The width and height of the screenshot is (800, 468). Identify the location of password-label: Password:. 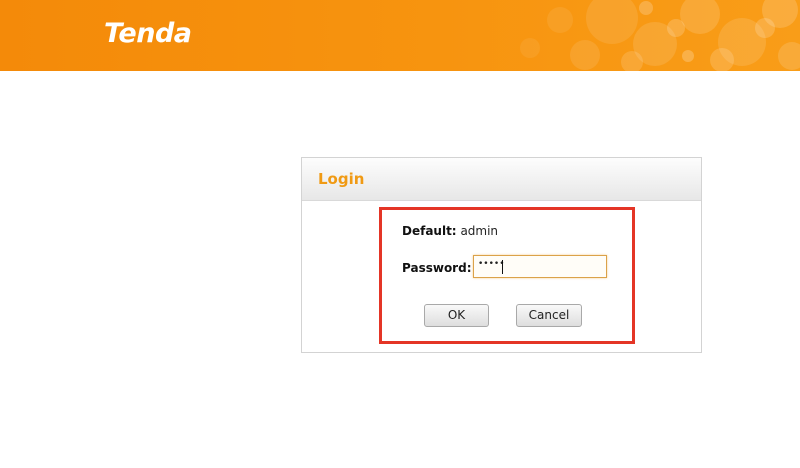
(437, 268).